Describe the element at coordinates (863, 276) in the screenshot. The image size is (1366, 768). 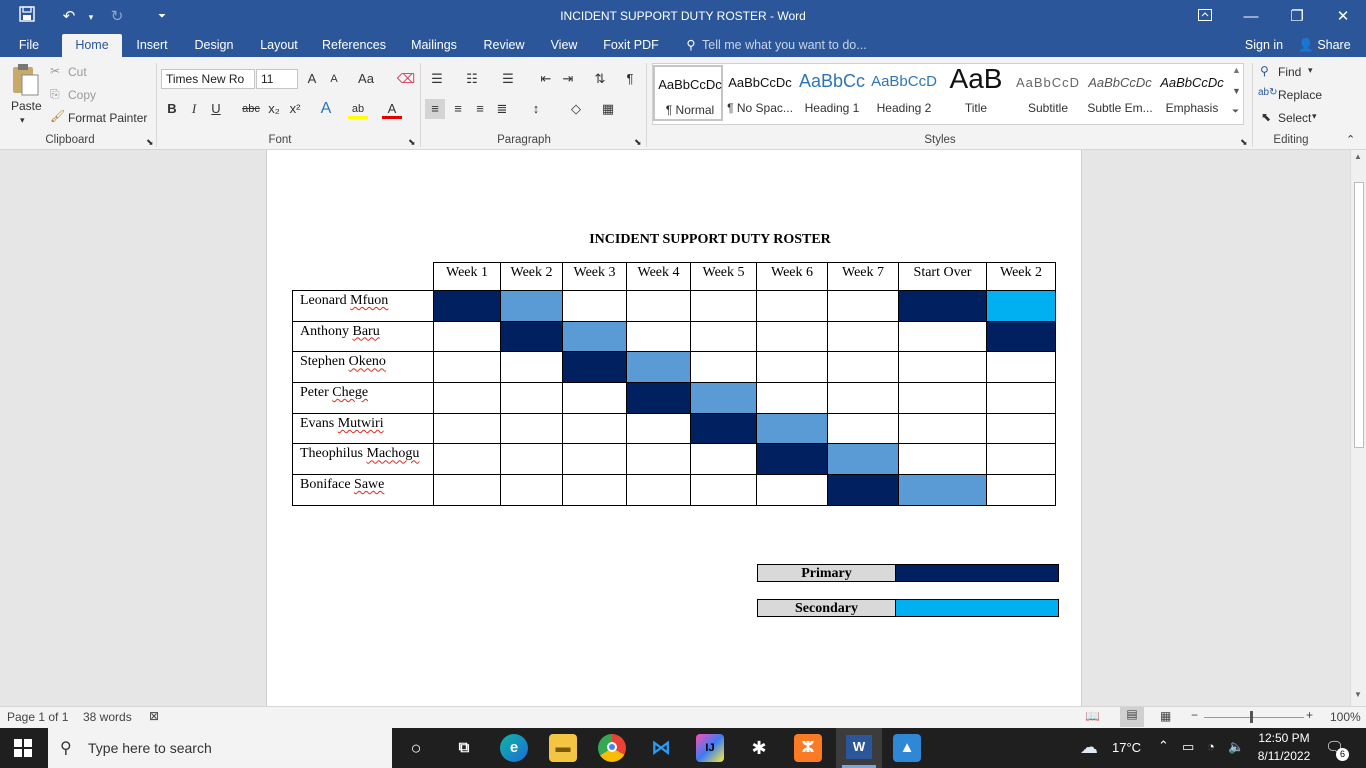
I see `column-header: Week 7` at that location.